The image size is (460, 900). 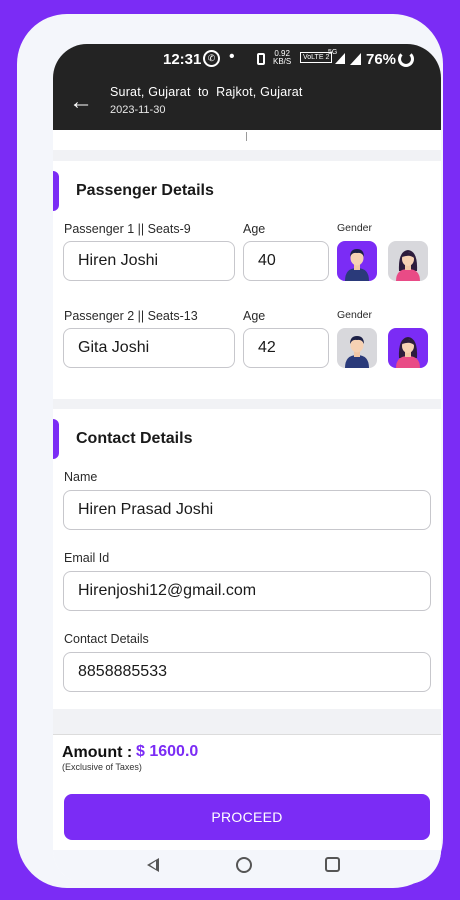 What do you see at coordinates (153, 865) in the screenshot?
I see `triangle-back-icon` at bounding box center [153, 865].